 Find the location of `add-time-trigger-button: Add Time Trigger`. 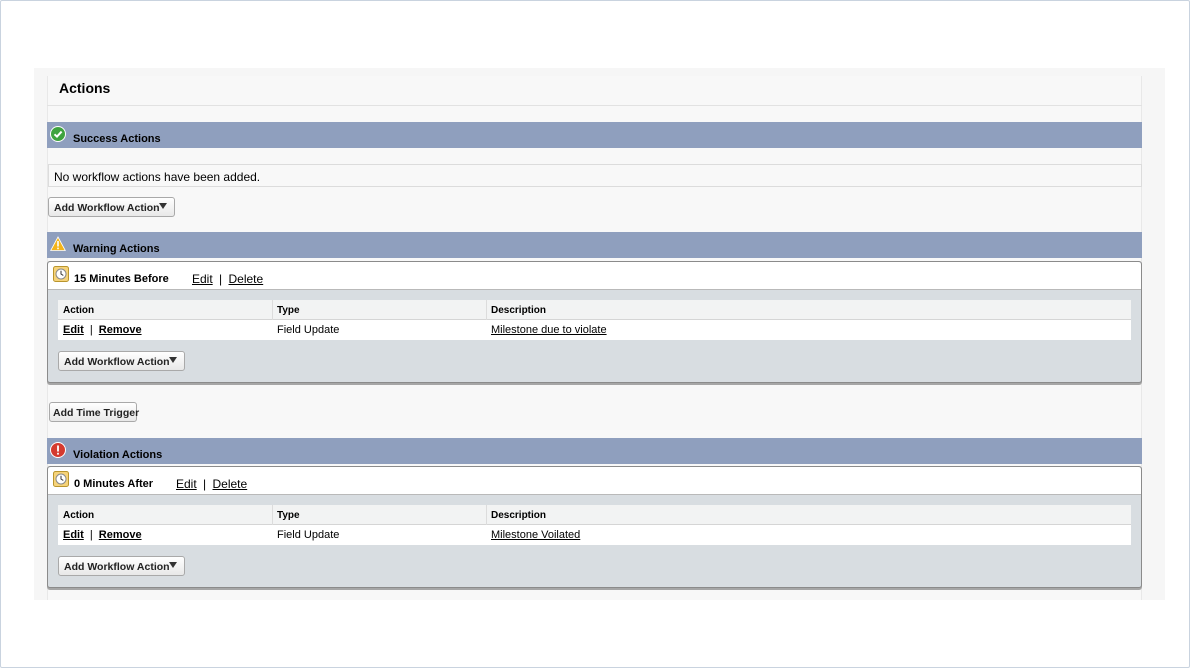

add-time-trigger-button: Add Time Trigger is located at coordinates (94, 412).